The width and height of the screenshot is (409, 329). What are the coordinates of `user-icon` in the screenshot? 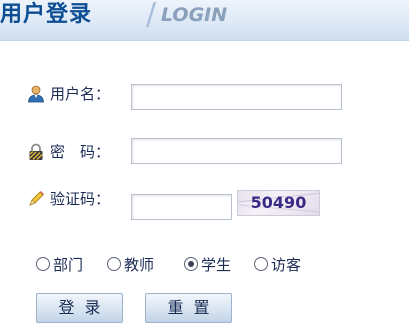 It's located at (36, 94).